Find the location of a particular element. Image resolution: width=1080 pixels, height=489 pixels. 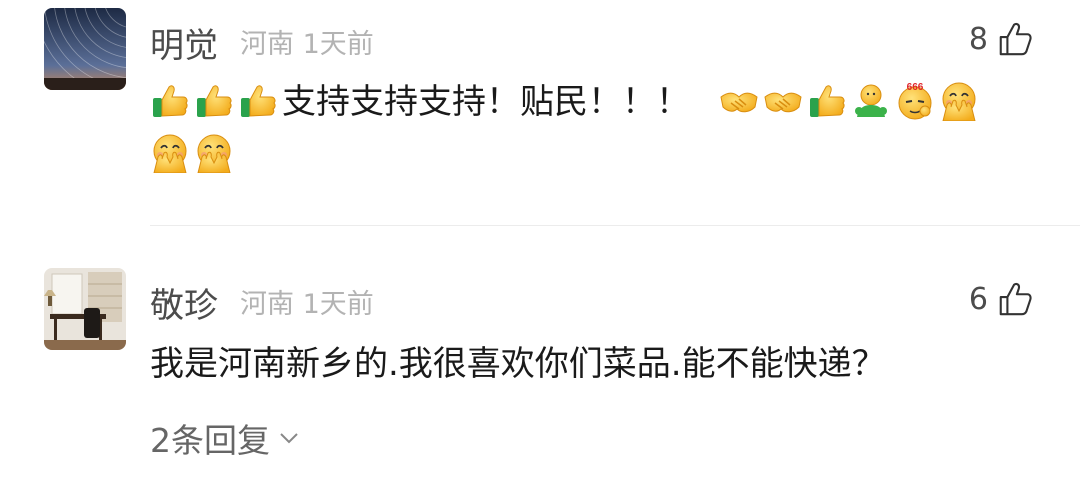

author-name: 敬珍 is located at coordinates (184, 302).